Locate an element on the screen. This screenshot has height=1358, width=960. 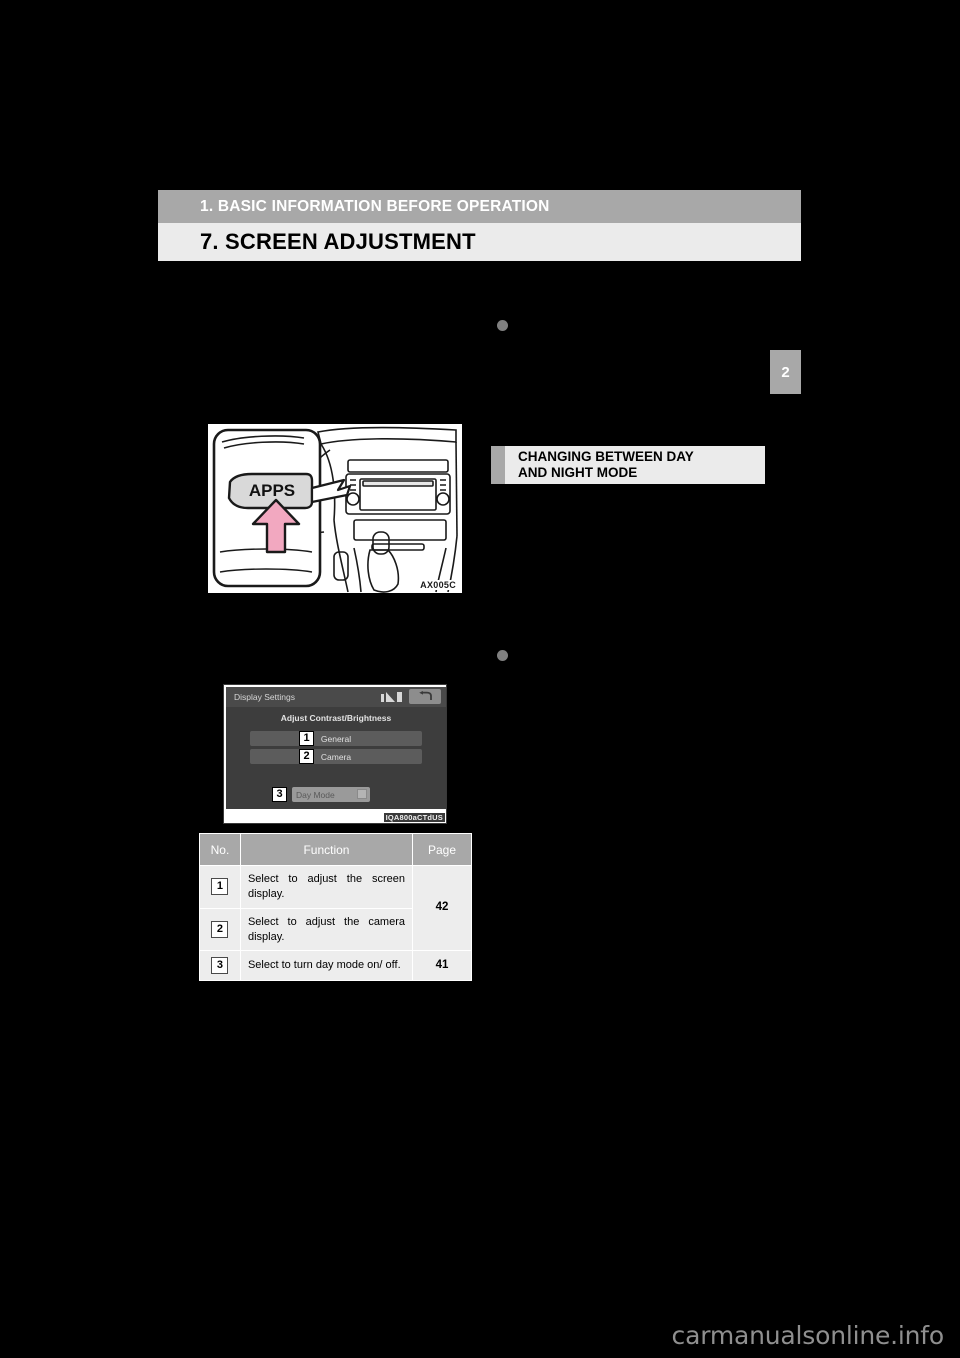
figure-code-car: AX005C is located at coordinates (438, 585).